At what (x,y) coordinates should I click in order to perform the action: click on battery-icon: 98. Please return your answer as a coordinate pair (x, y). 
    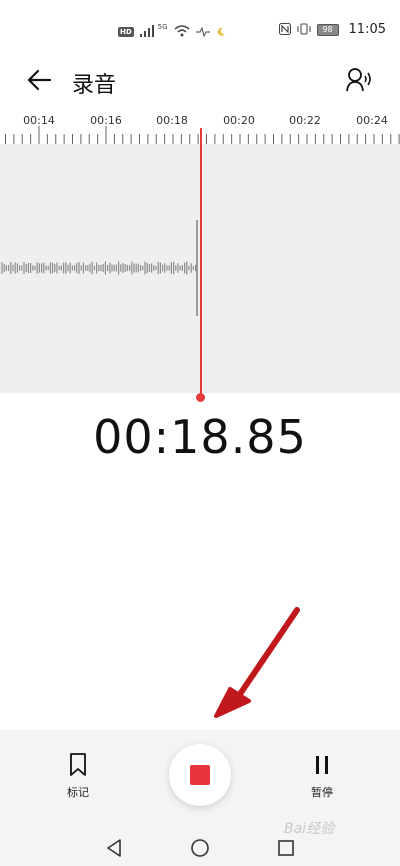
    Looking at the image, I should click on (327, 29).